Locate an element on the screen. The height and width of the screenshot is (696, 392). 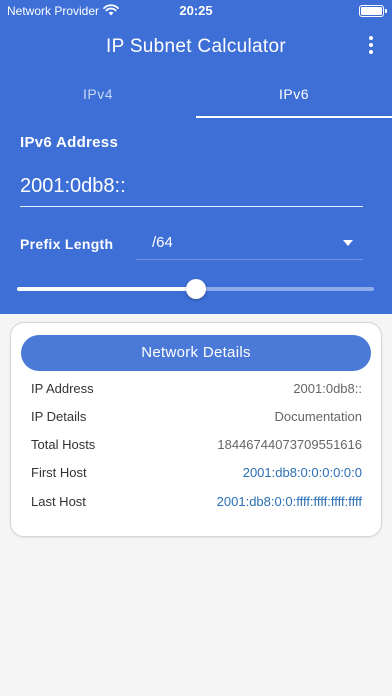
detail-value: 2001:0db8:: is located at coordinates (327, 388).